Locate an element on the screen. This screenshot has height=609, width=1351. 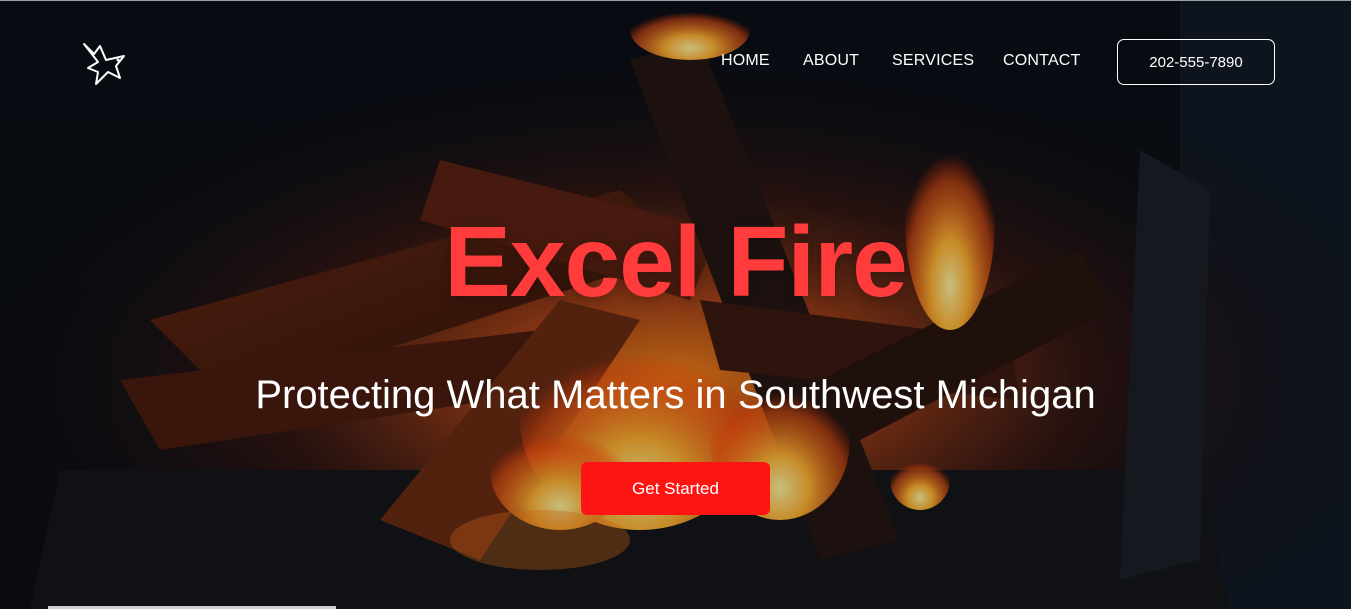
nav-contact: CONTACT is located at coordinates (1042, 61).